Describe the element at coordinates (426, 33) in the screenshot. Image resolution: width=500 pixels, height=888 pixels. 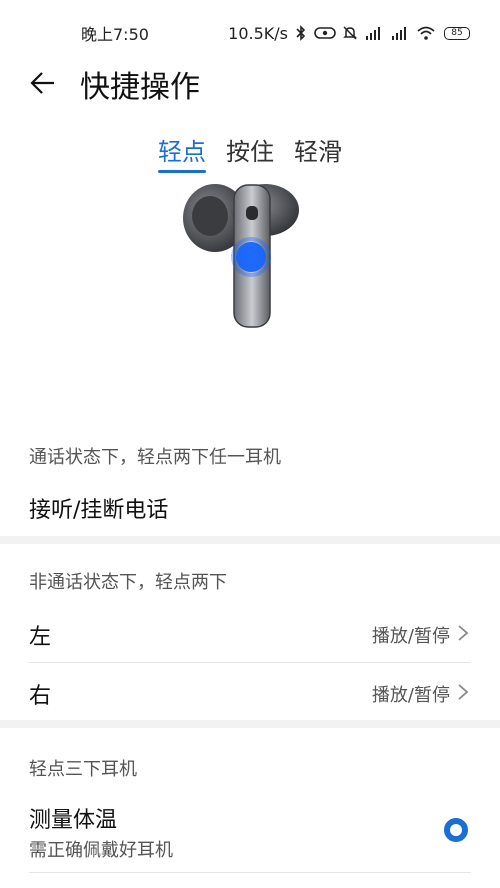
I see `wifi-icon` at that location.